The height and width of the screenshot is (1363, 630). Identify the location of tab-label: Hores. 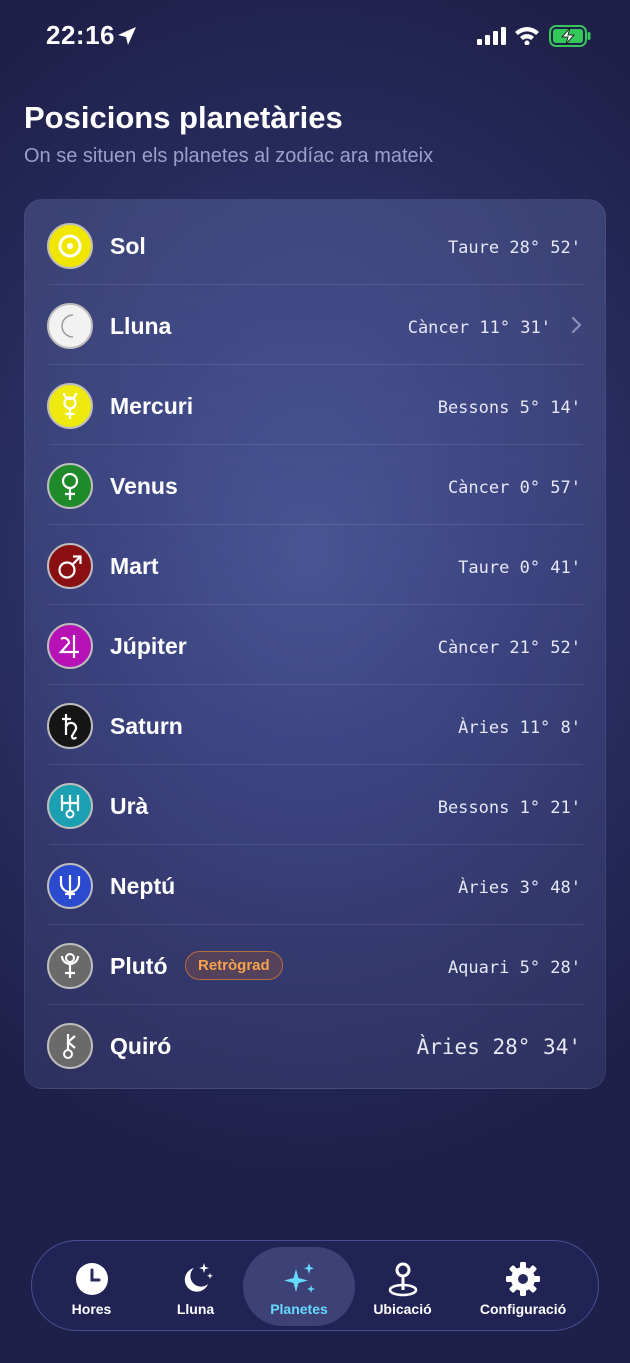
(91, 1309).